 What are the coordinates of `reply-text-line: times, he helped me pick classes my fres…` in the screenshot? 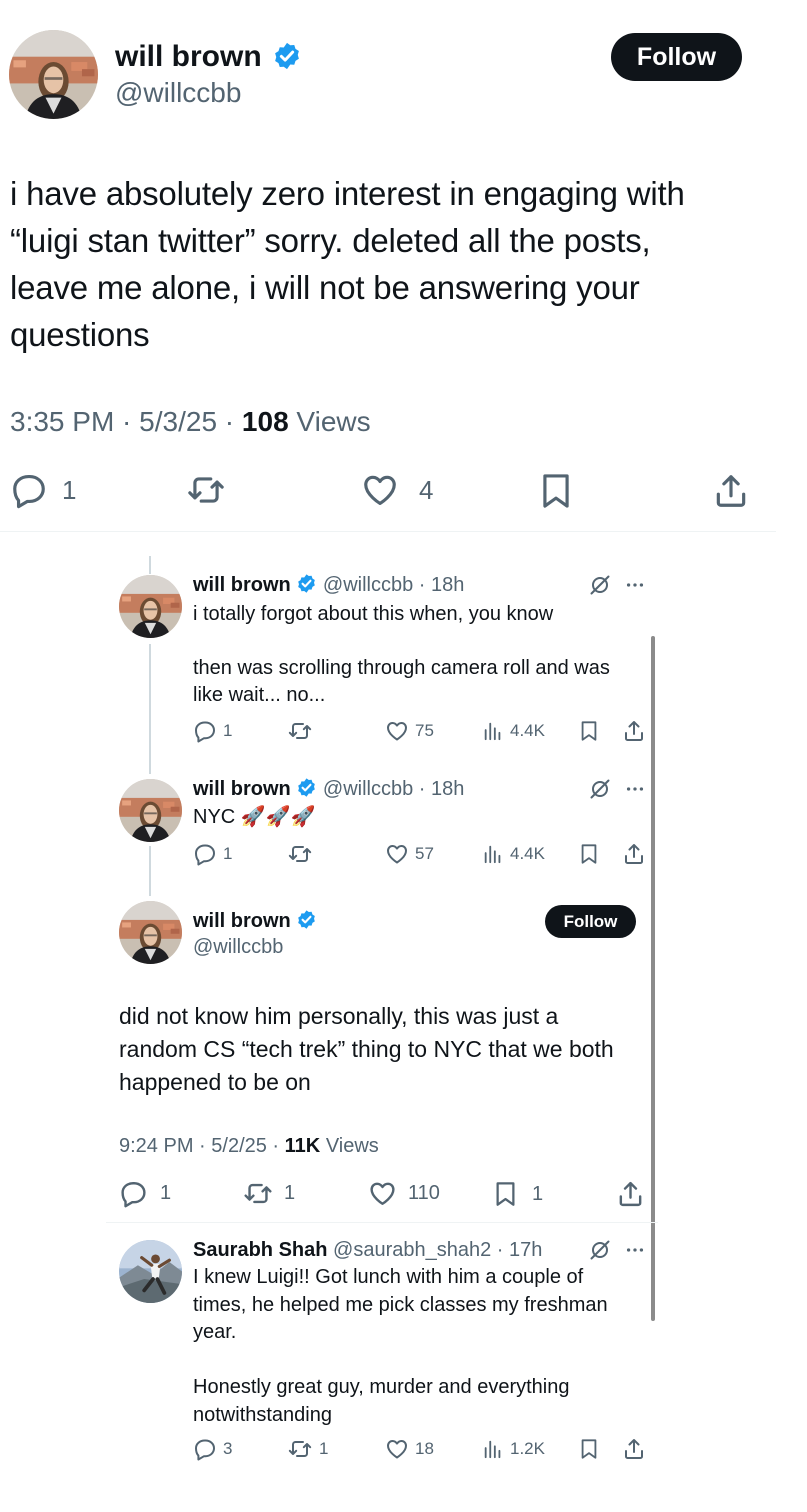 It's located at (400, 1304).